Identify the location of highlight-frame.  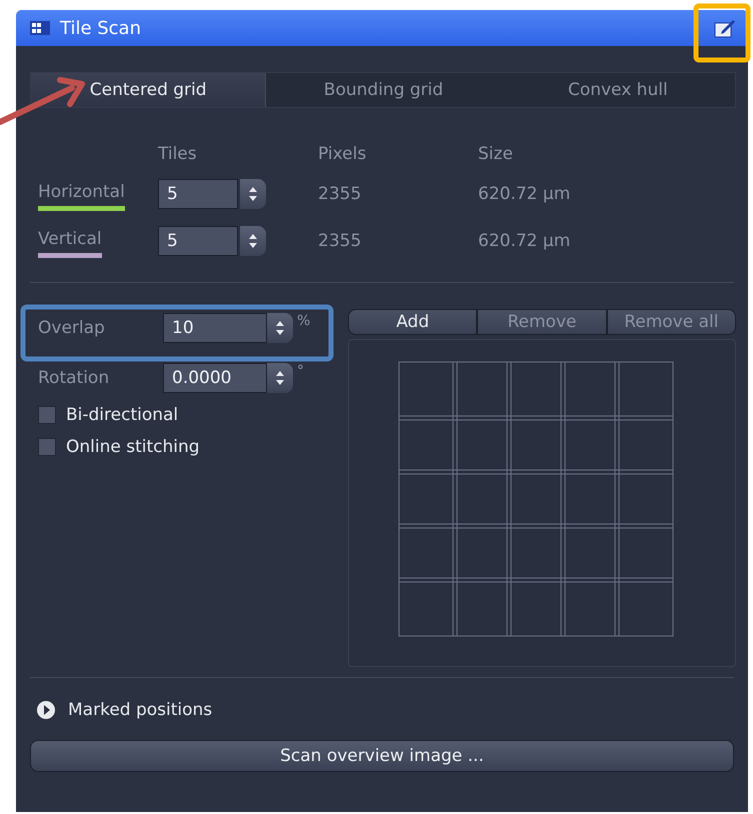
(722, 33).